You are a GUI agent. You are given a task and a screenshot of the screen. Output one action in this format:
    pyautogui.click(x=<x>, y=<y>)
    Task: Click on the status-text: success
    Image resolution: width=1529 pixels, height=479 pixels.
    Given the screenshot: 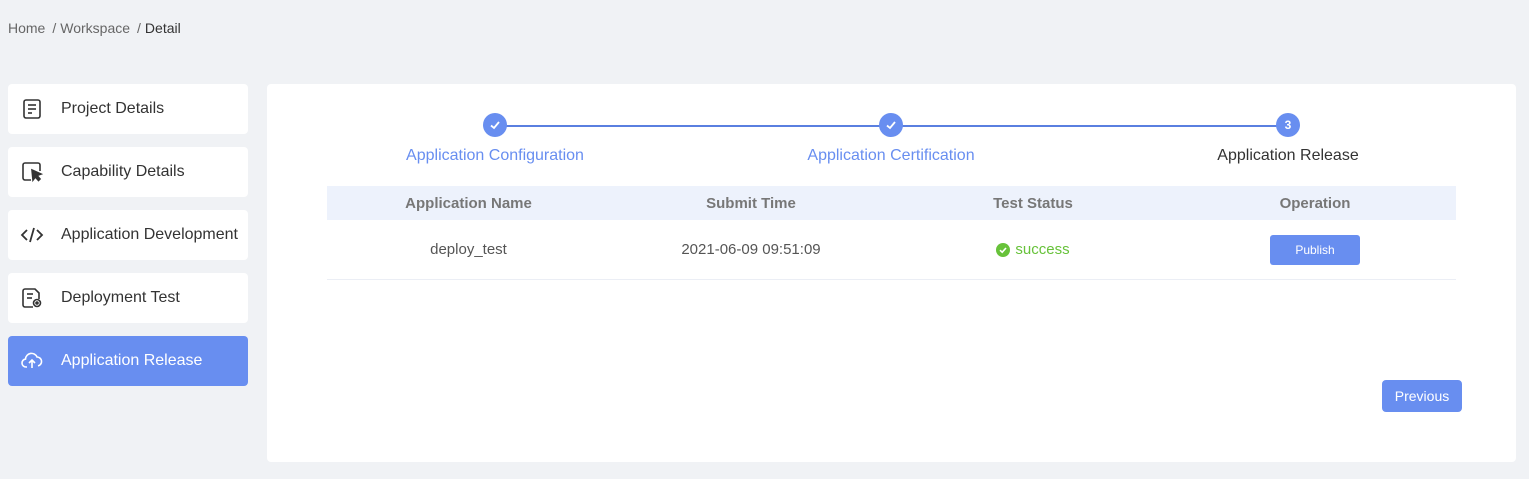 What is the action you would take?
    pyautogui.click(x=1042, y=249)
    